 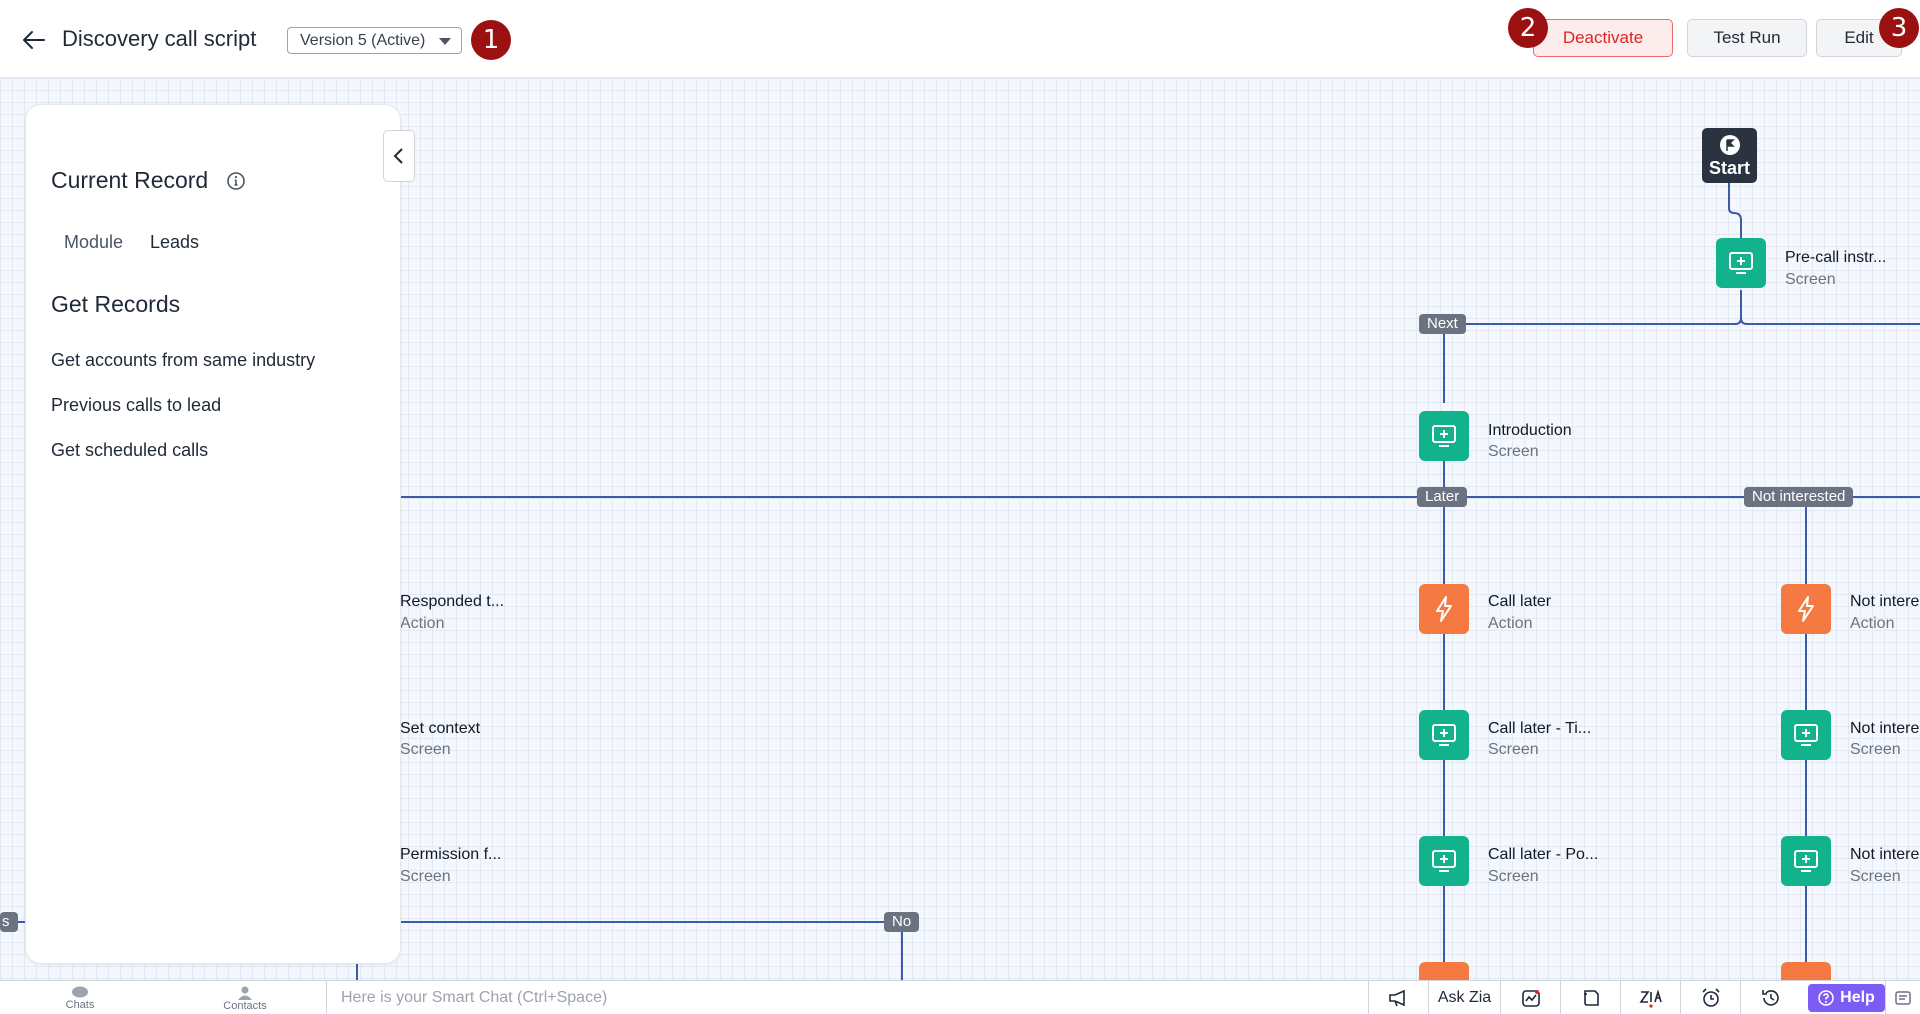 I want to click on branch-chip-later: Later, so click(x=1442, y=497).